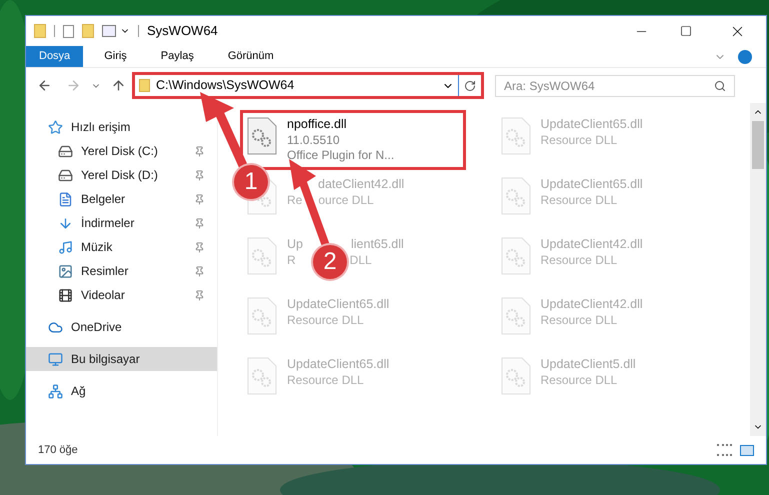 This screenshot has height=495, width=769. What do you see at coordinates (308, 85) in the screenshot?
I see `address-bar: C:\Windows\SysWOW64` at bounding box center [308, 85].